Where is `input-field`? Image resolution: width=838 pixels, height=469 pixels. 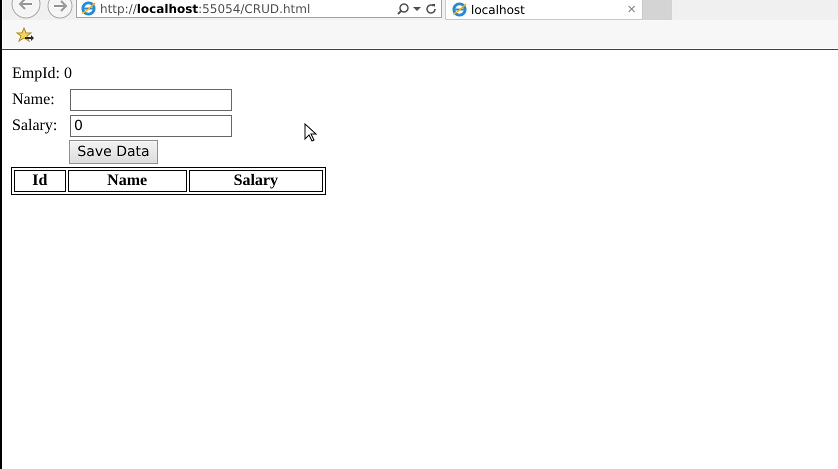
input-field is located at coordinates (151, 99).